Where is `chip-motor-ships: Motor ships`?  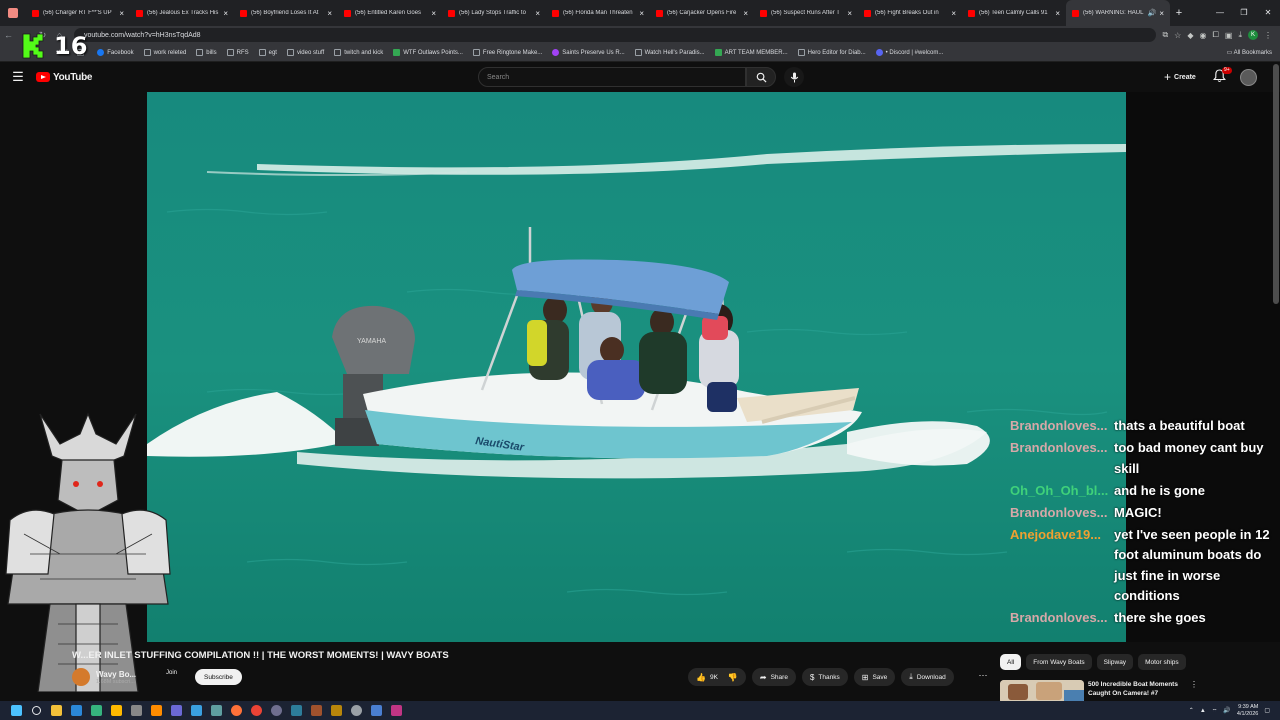 chip-motor-ships: Motor ships is located at coordinates (1162, 662).